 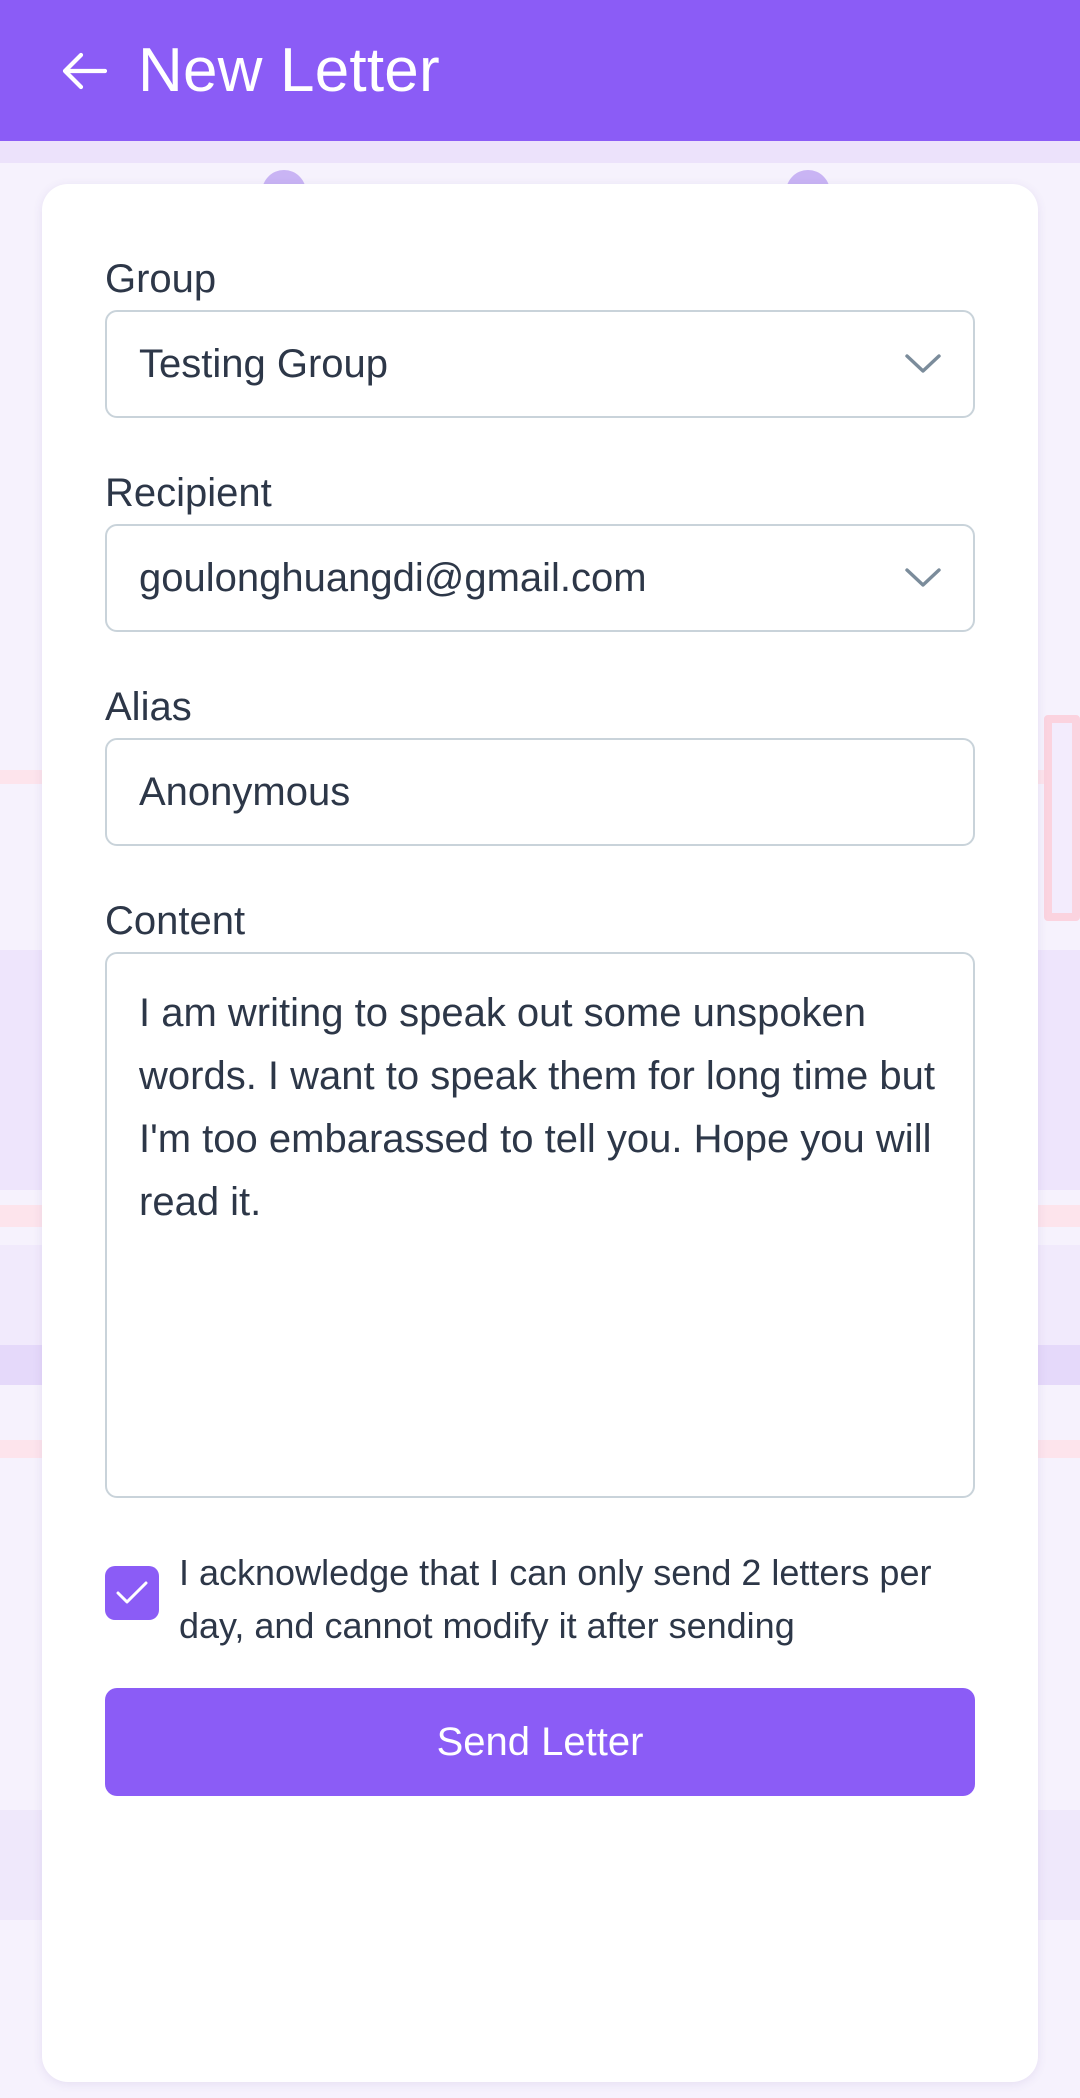 I want to click on arrow-left-icon, so click(x=84, y=70).